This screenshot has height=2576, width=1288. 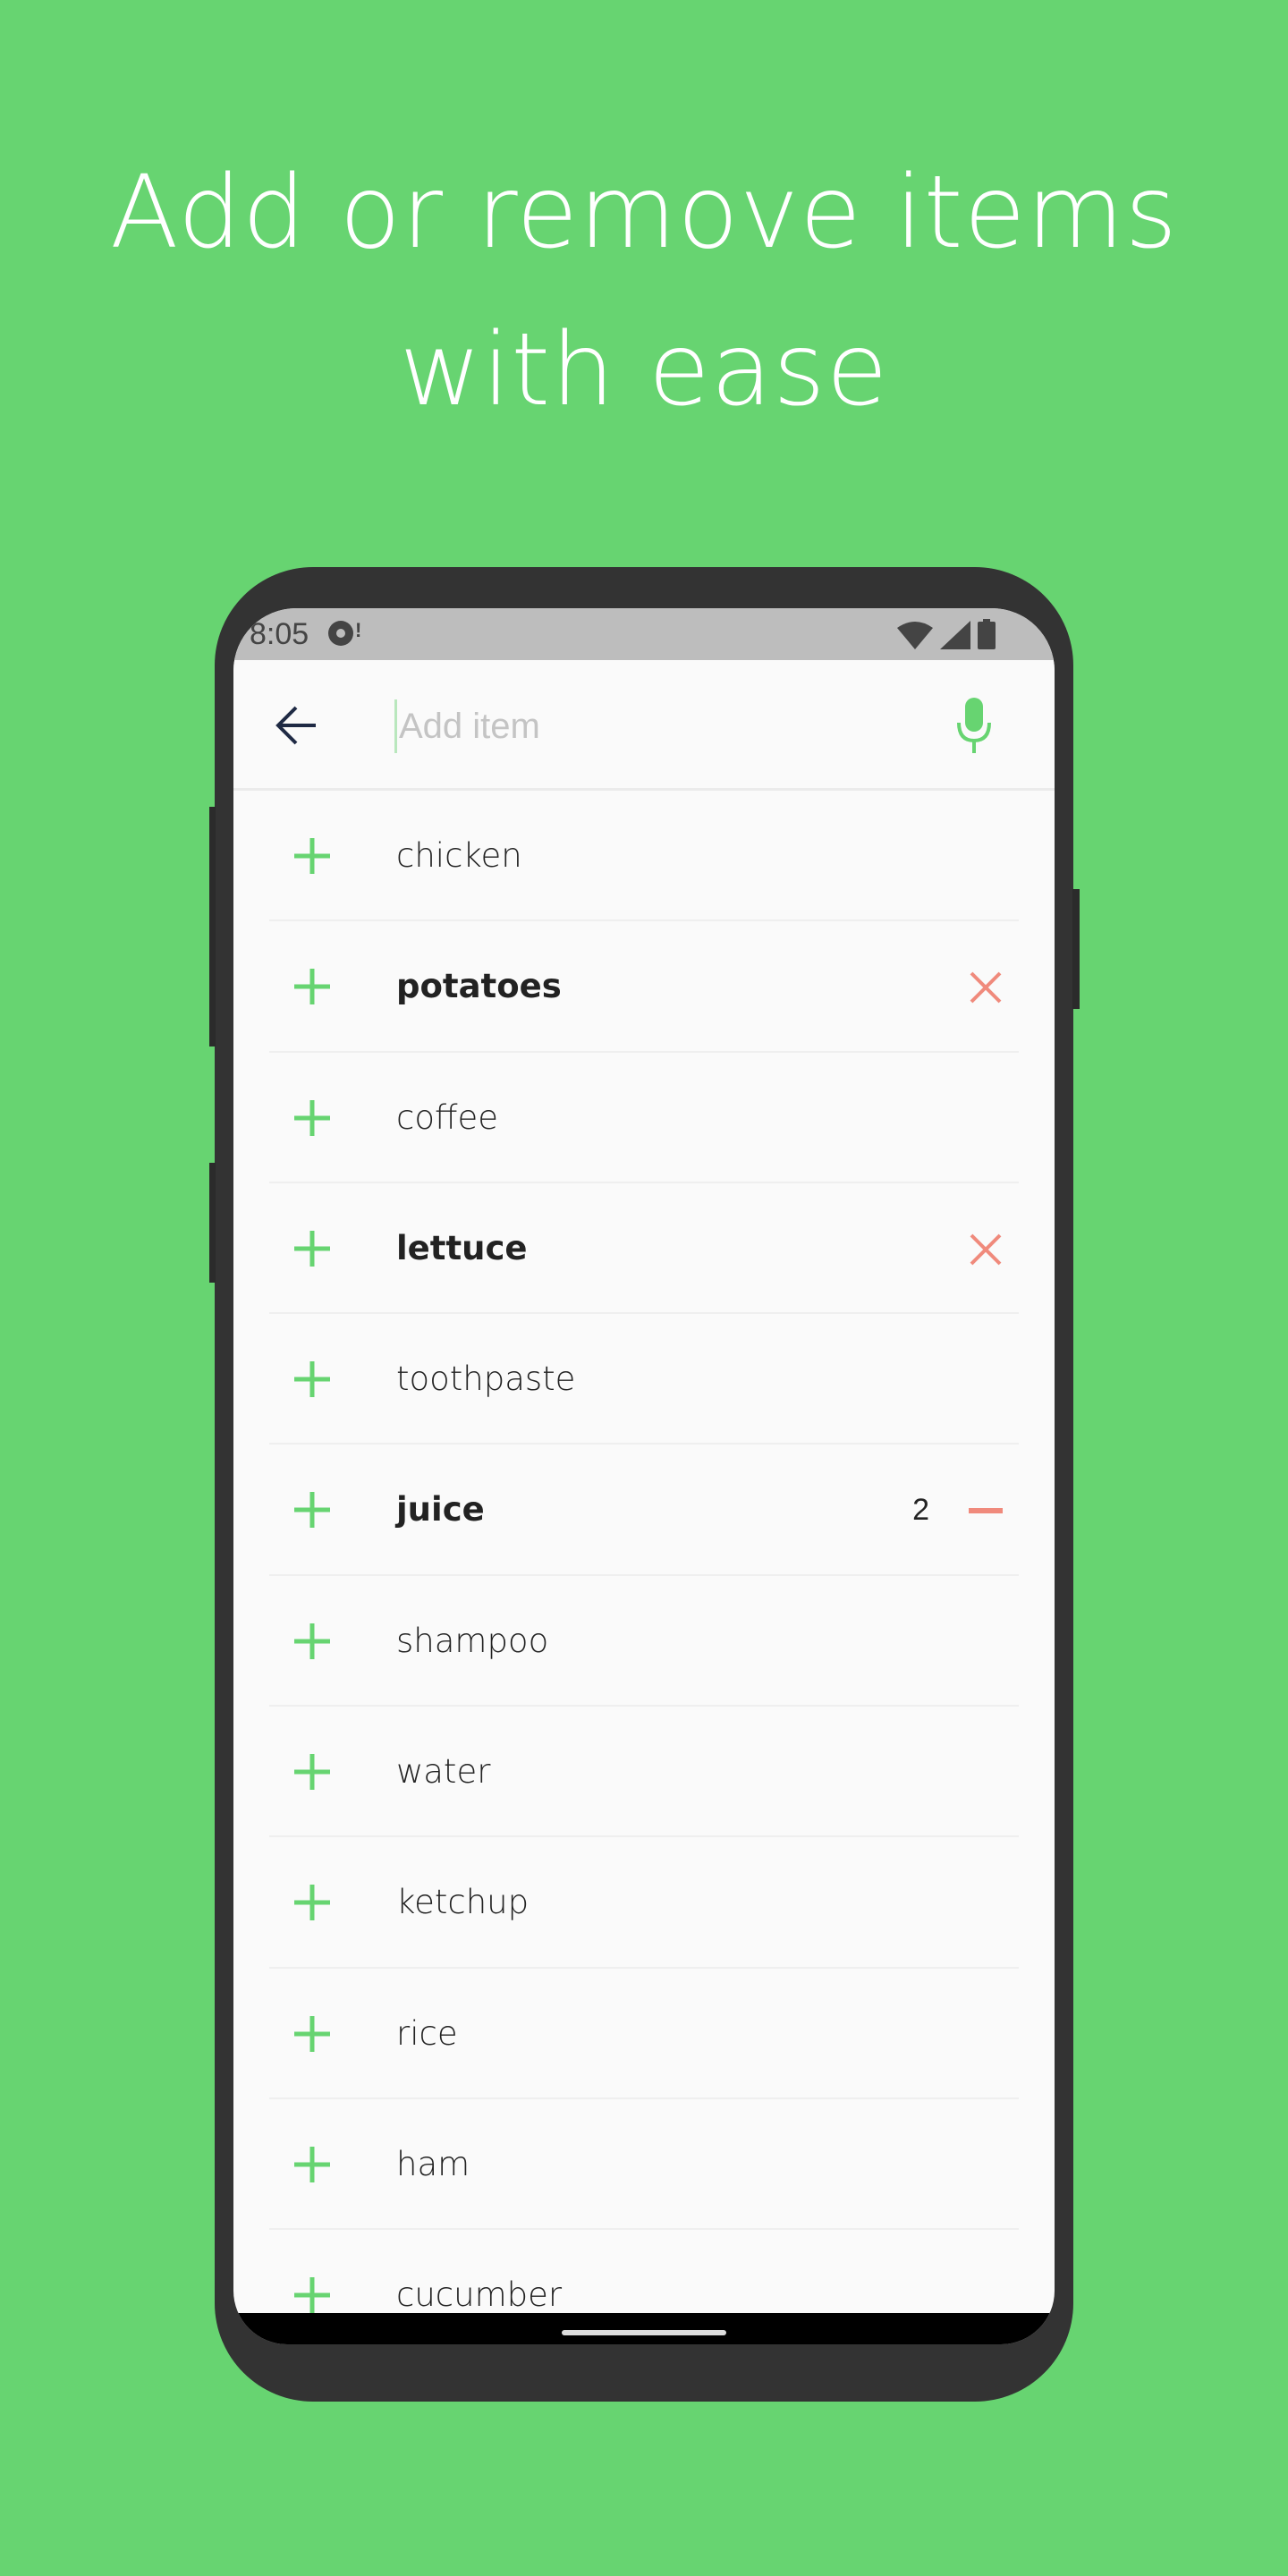 I want to click on list-item: rice, so click(x=644, y=2034).